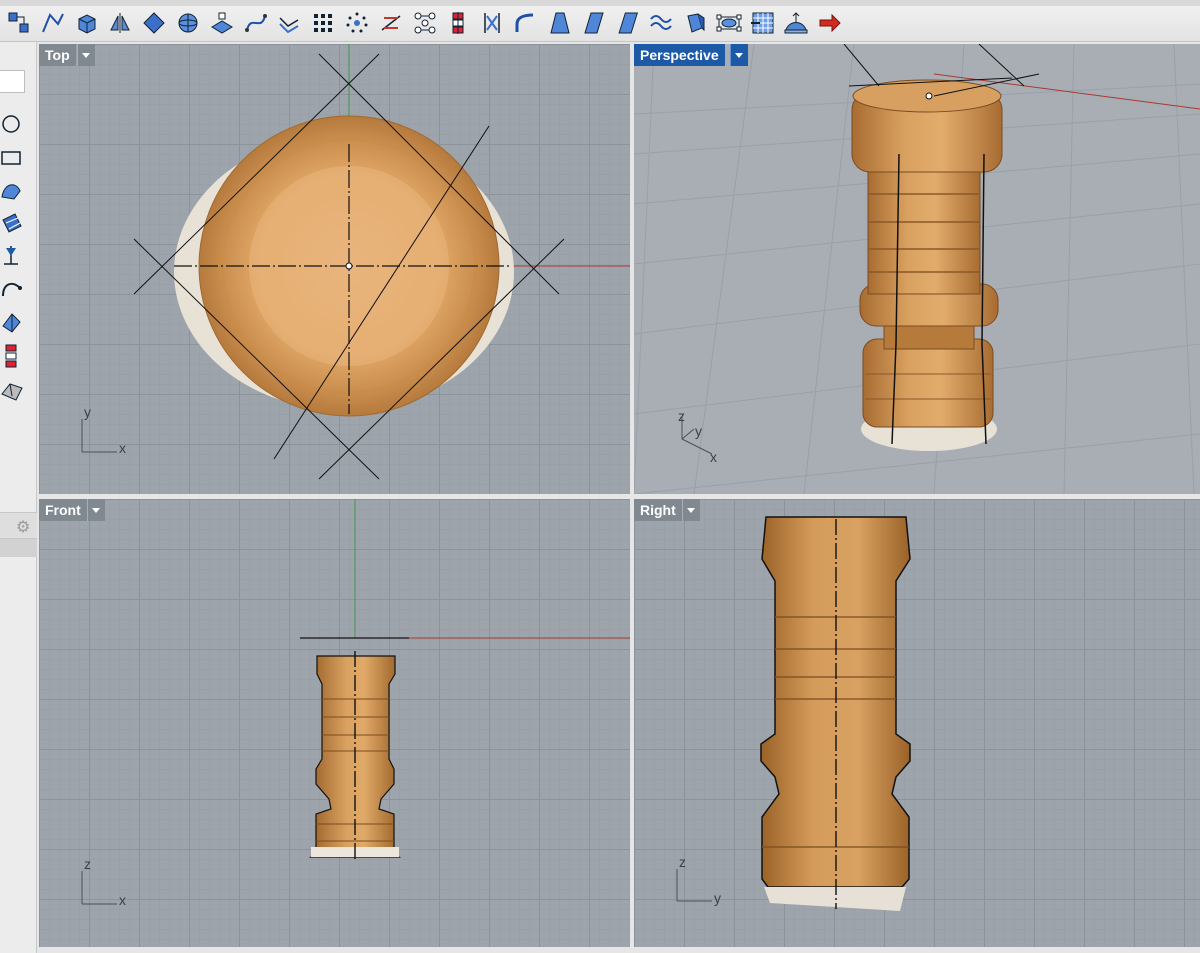 The image size is (1200, 953). What do you see at coordinates (12, 124) in the screenshot?
I see `circle-icon` at bounding box center [12, 124].